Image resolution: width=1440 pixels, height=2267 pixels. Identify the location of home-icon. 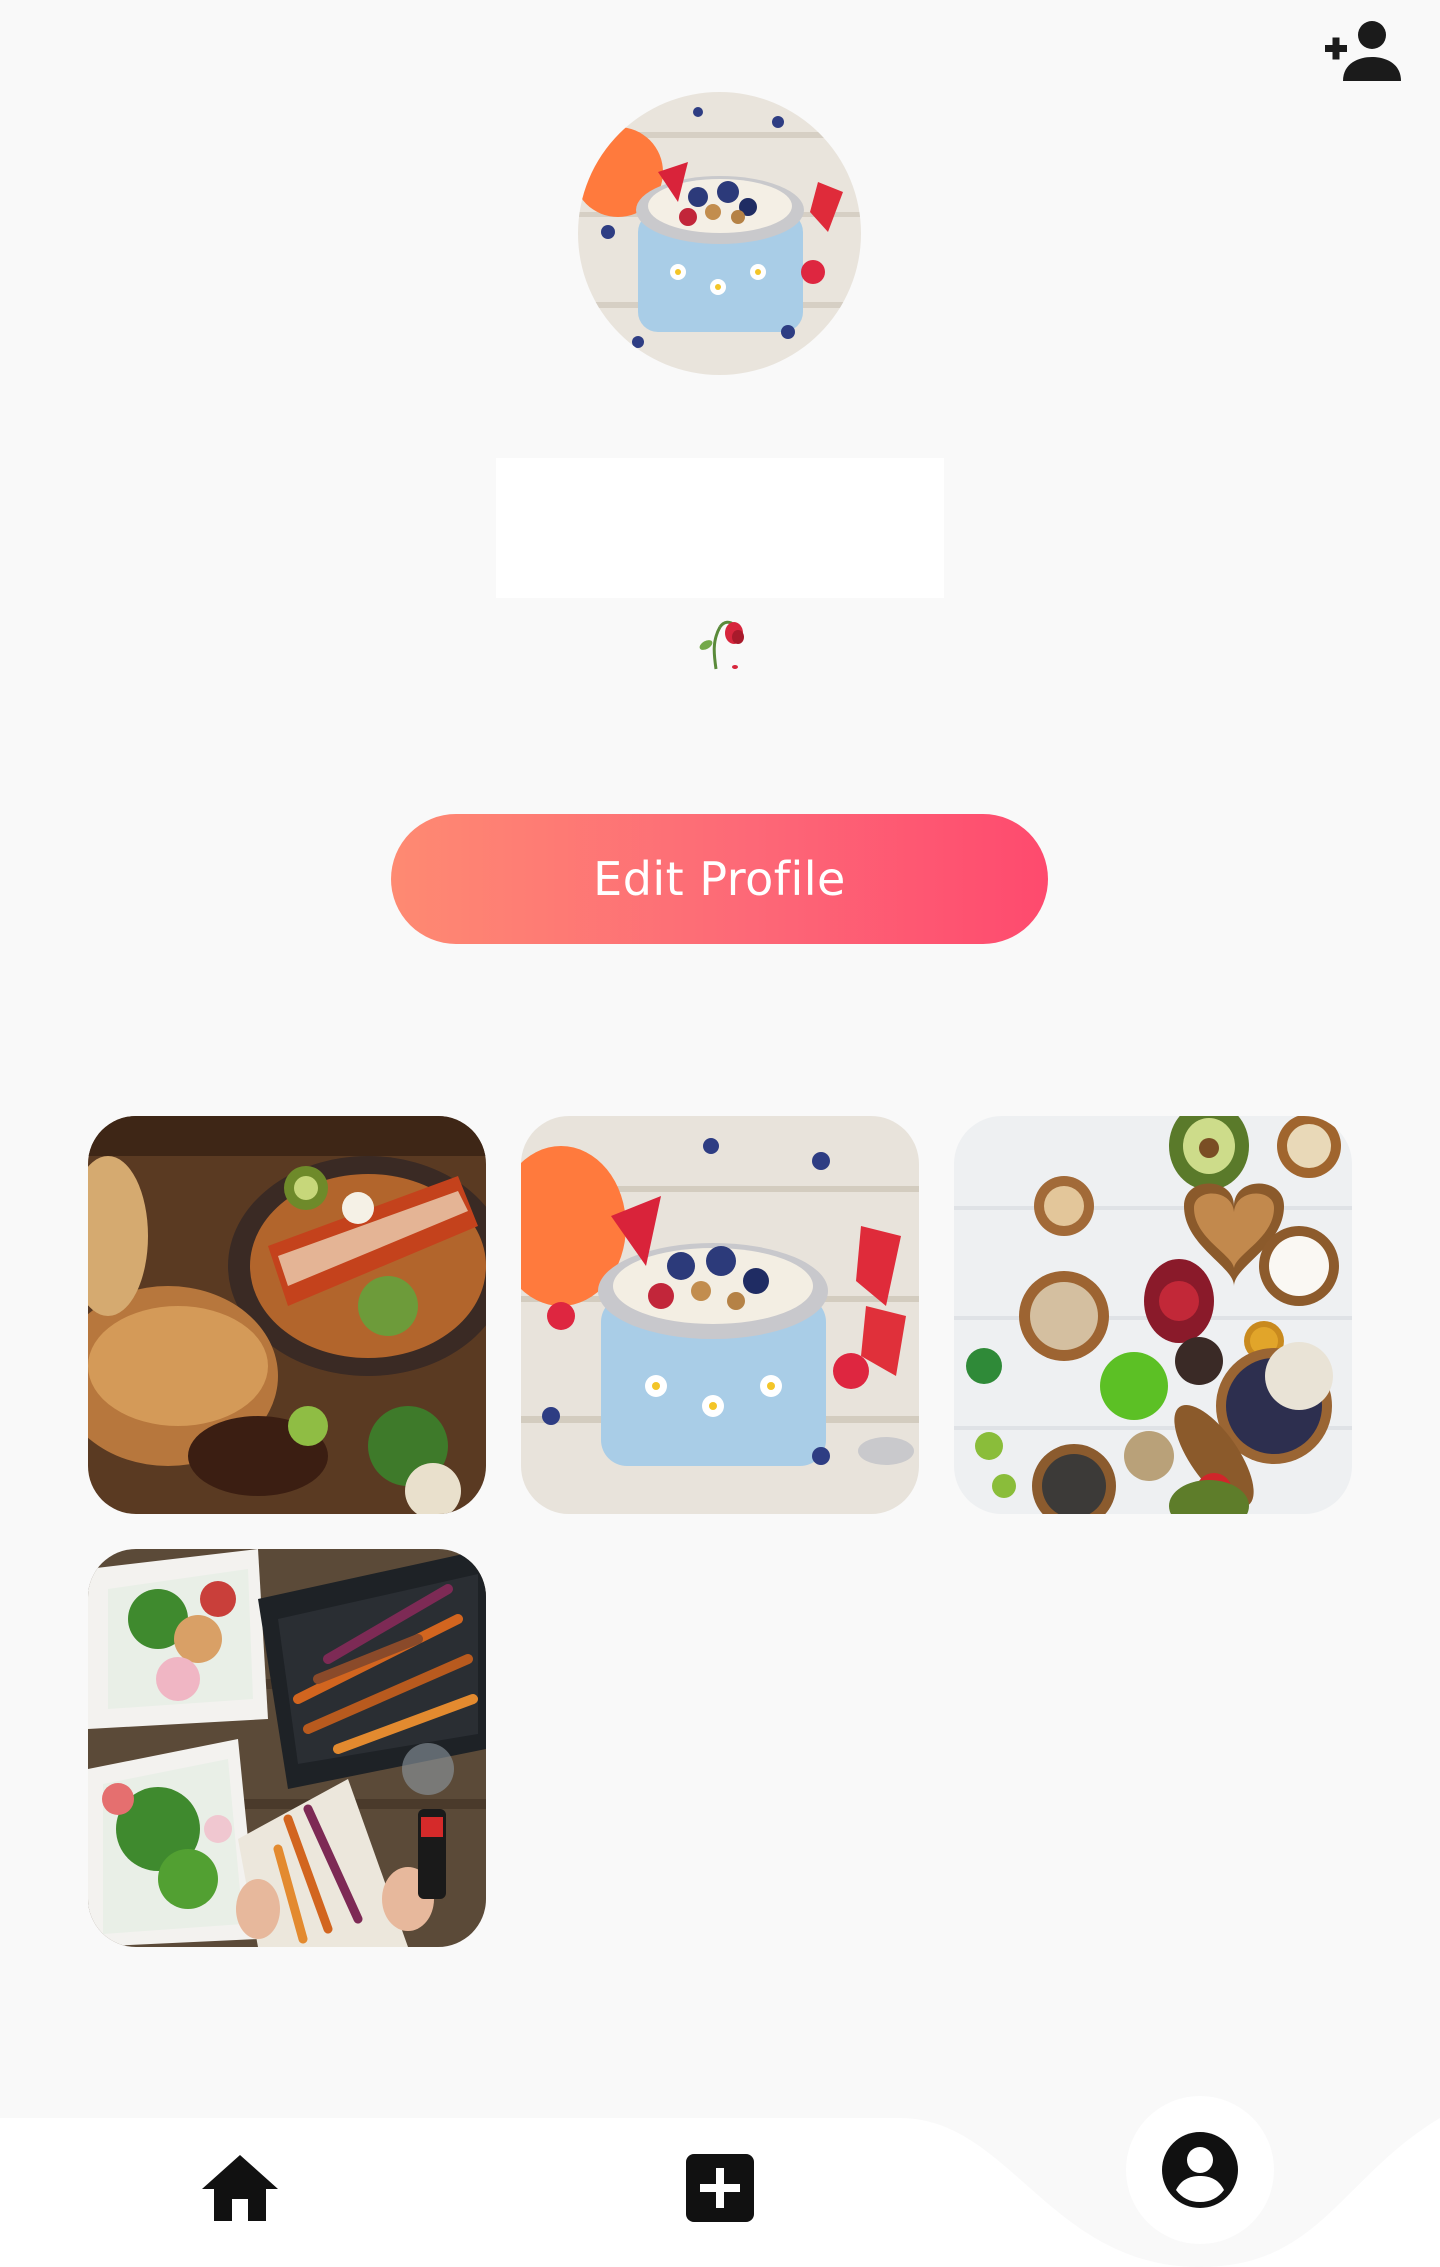
(240, 2188).